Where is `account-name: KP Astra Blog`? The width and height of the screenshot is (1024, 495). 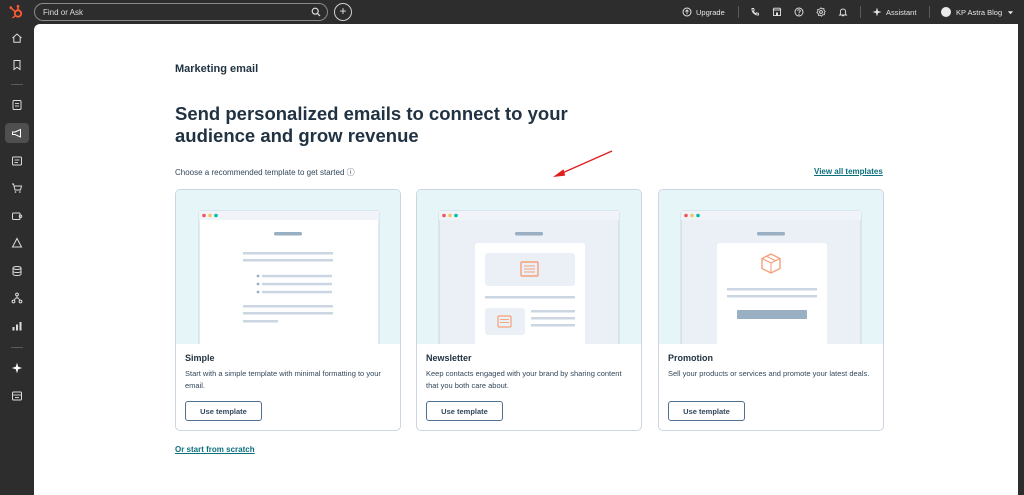
account-name: KP Astra Blog is located at coordinates (979, 12).